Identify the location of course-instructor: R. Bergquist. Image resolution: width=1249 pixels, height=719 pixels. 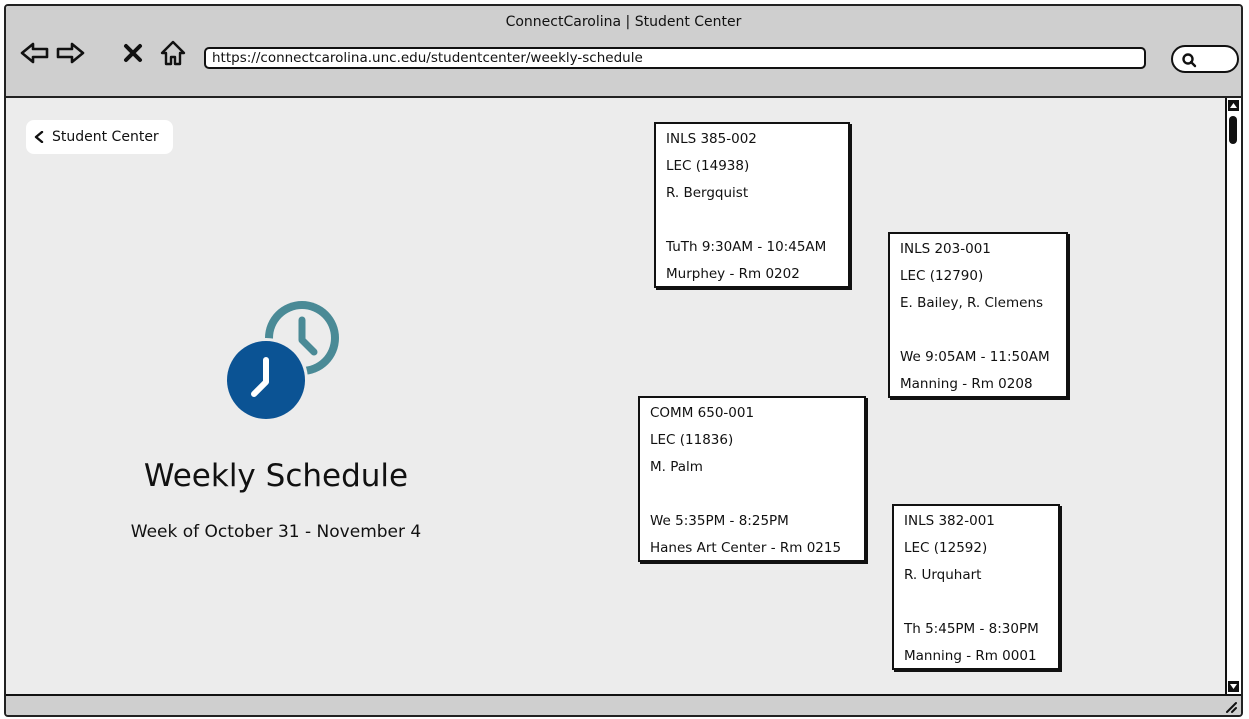
(707, 193).